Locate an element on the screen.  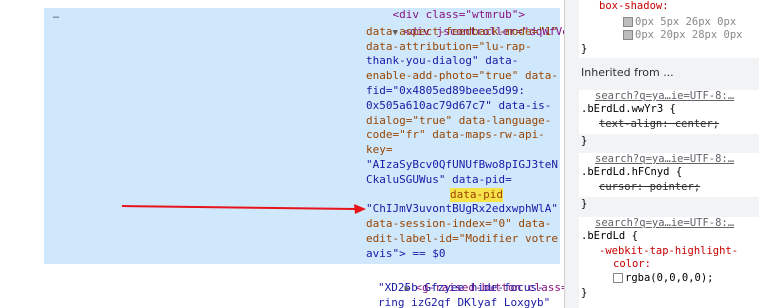
color-value: rgba(0,0,0,0); is located at coordinates (663, 278).